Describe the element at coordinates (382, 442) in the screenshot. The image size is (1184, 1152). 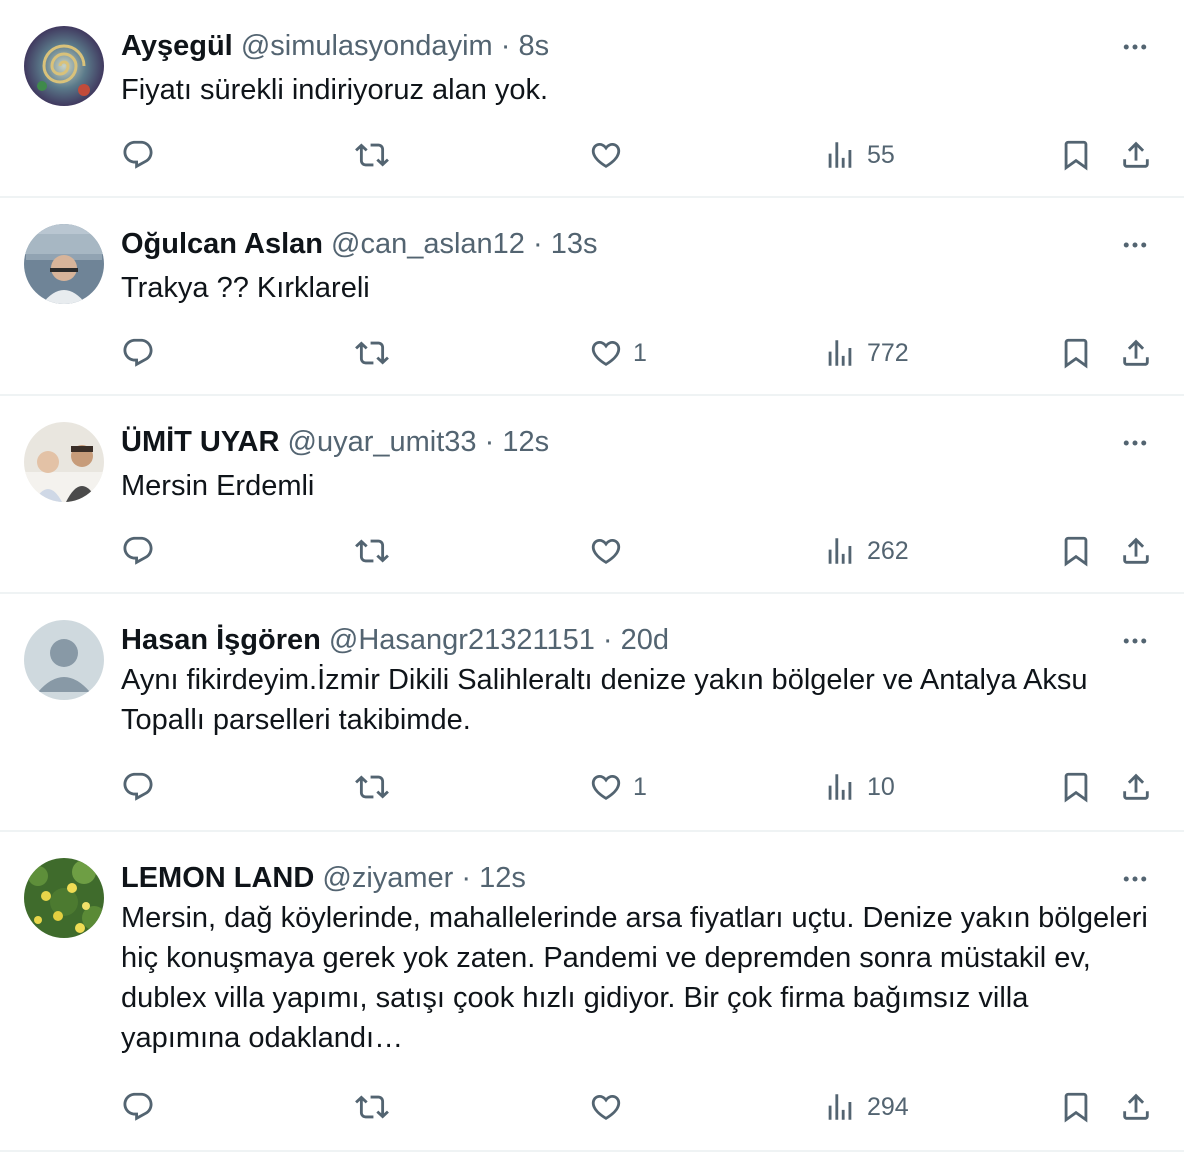
I see `author-handle: @uyar_umit33` at that location.